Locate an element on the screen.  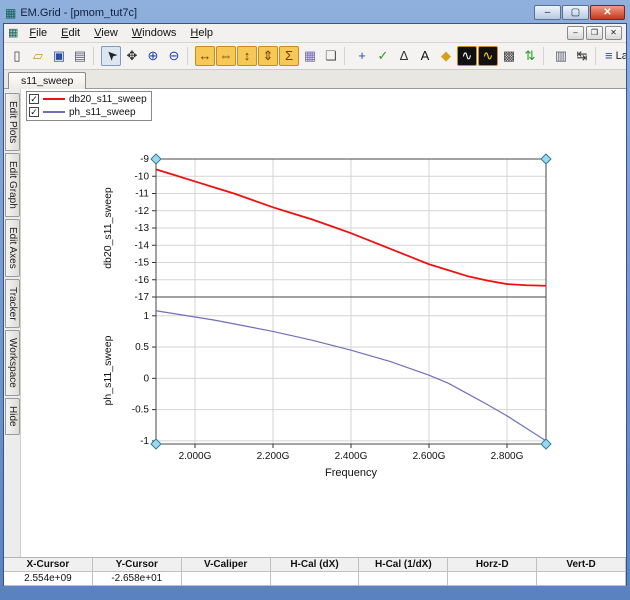
side-tab-workspace: Workspace is located at coordinates (12, 363).